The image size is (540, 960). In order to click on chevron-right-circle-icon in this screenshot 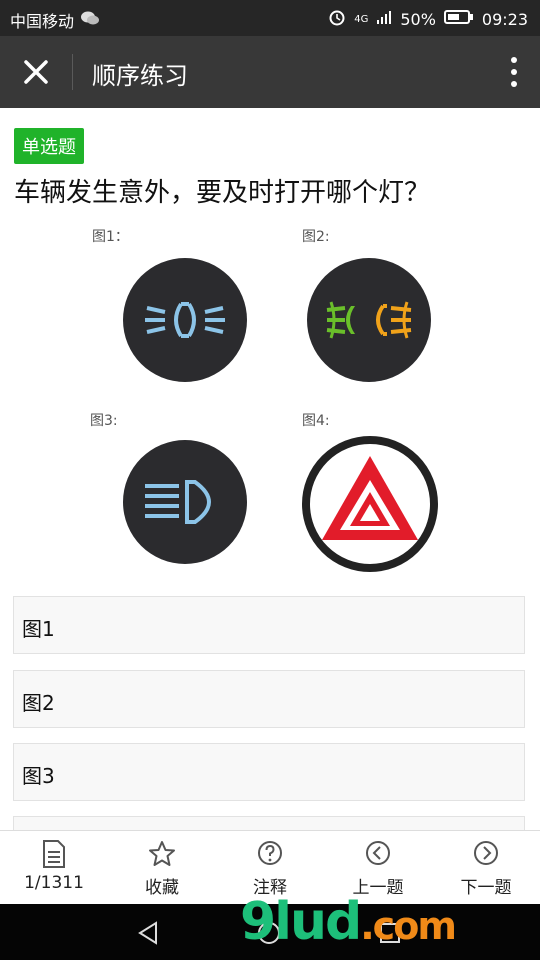, I will do `click(486, 853)`.